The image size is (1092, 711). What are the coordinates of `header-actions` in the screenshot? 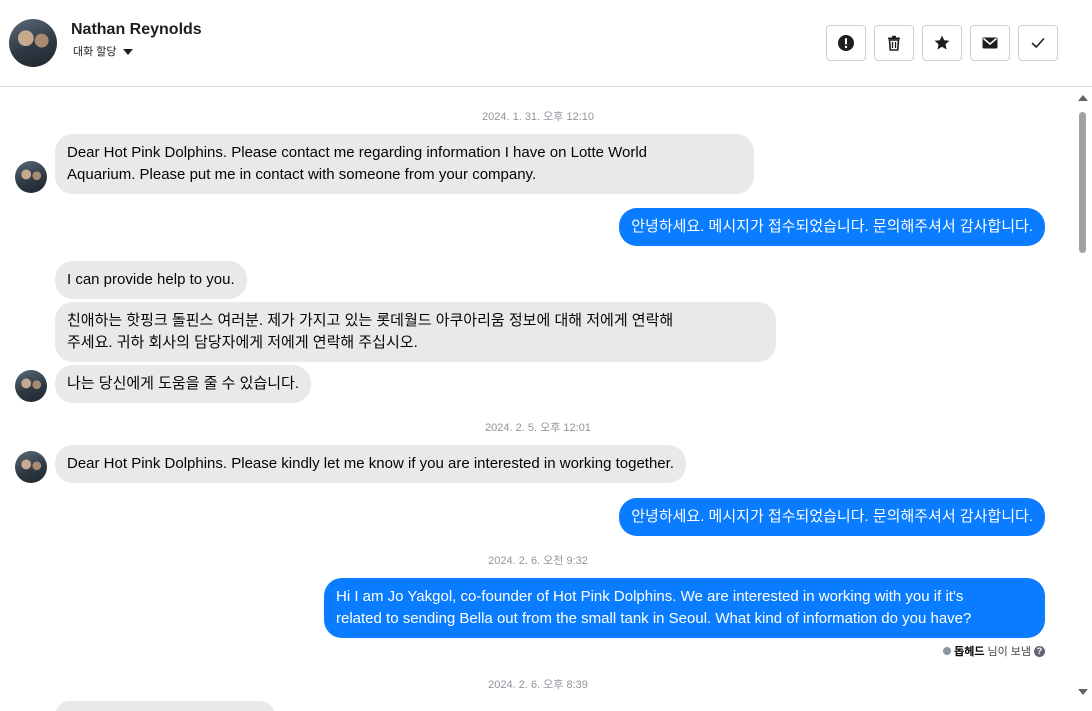 It's located at (942, 43).